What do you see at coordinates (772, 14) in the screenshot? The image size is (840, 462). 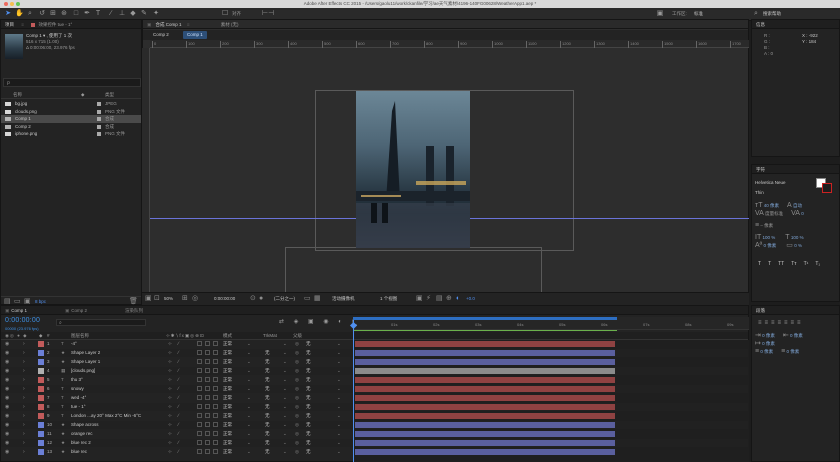 I see `search-help-input: 搜索帮助` at bounding box center [772, 14].